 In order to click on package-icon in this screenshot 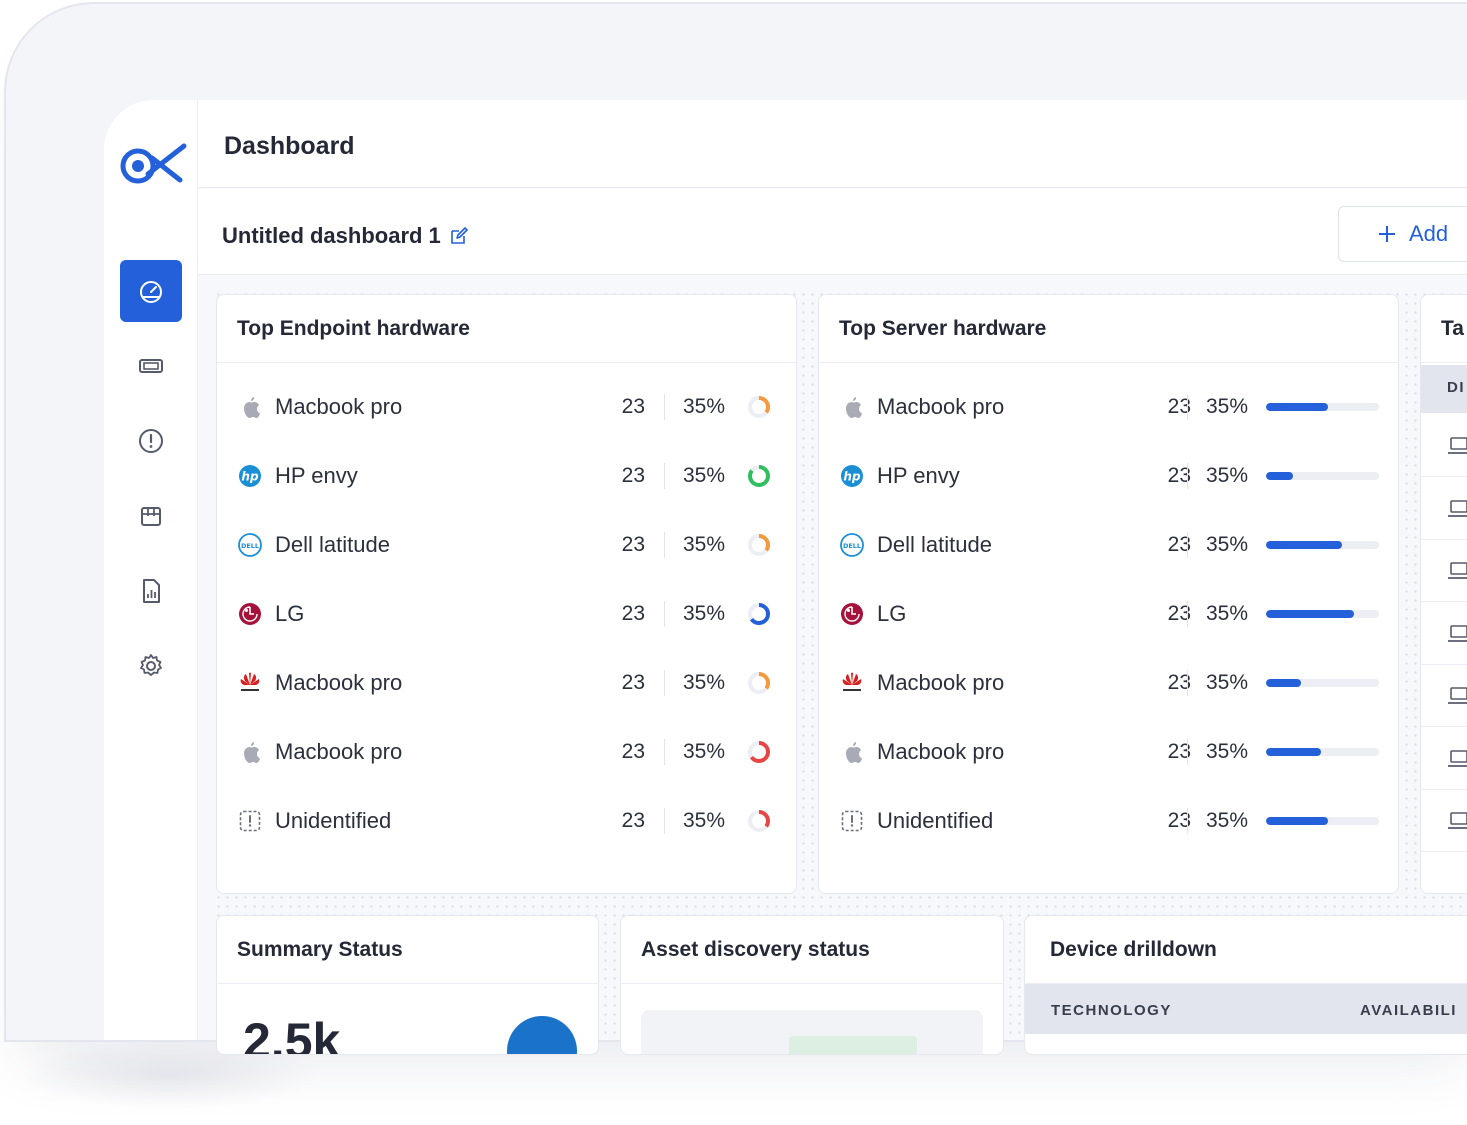, I will do `click(151, 516)`.